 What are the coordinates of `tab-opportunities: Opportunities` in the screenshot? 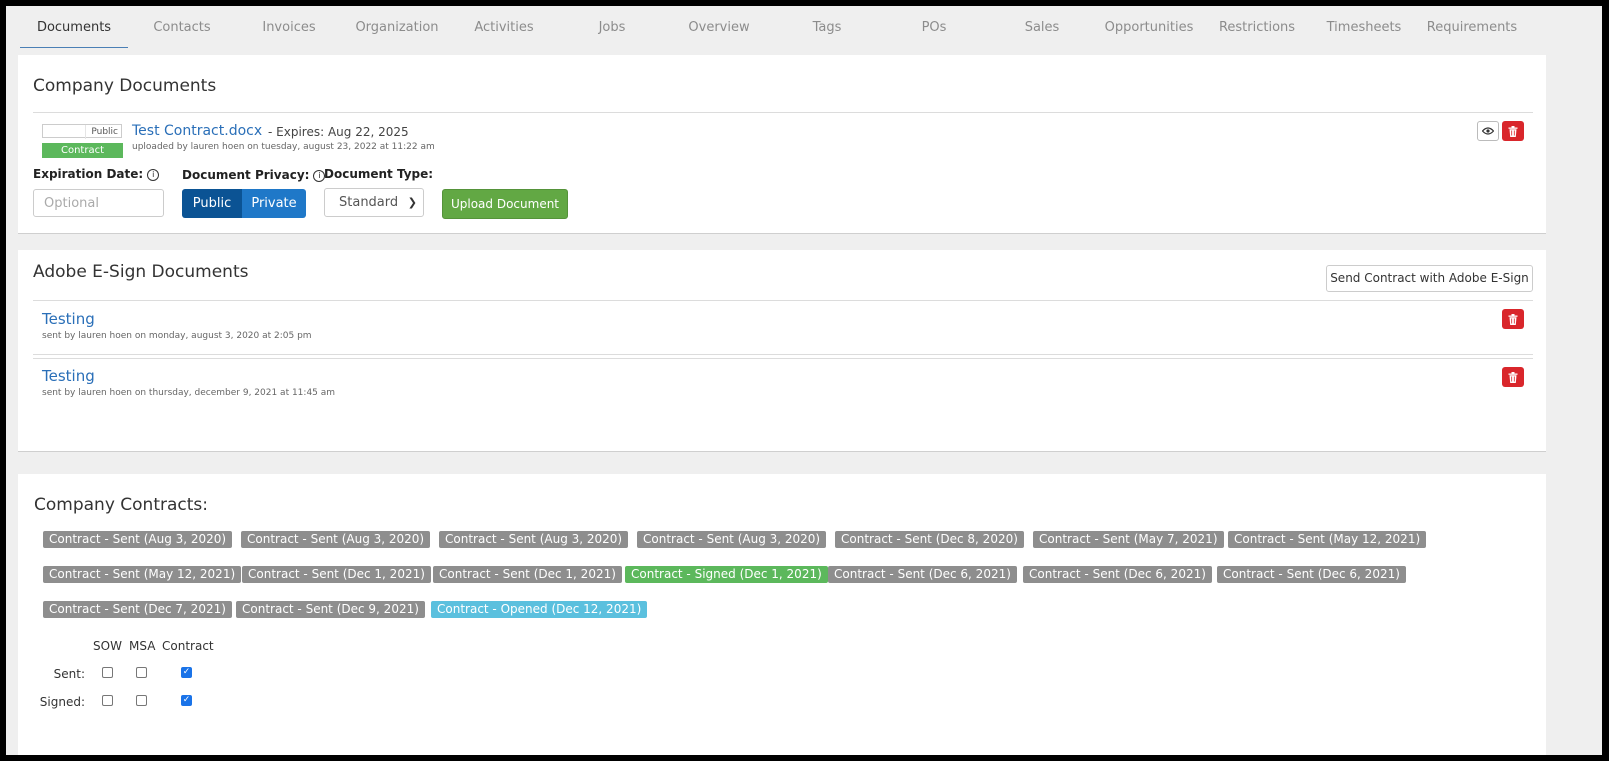 It's located at (1149, 26).